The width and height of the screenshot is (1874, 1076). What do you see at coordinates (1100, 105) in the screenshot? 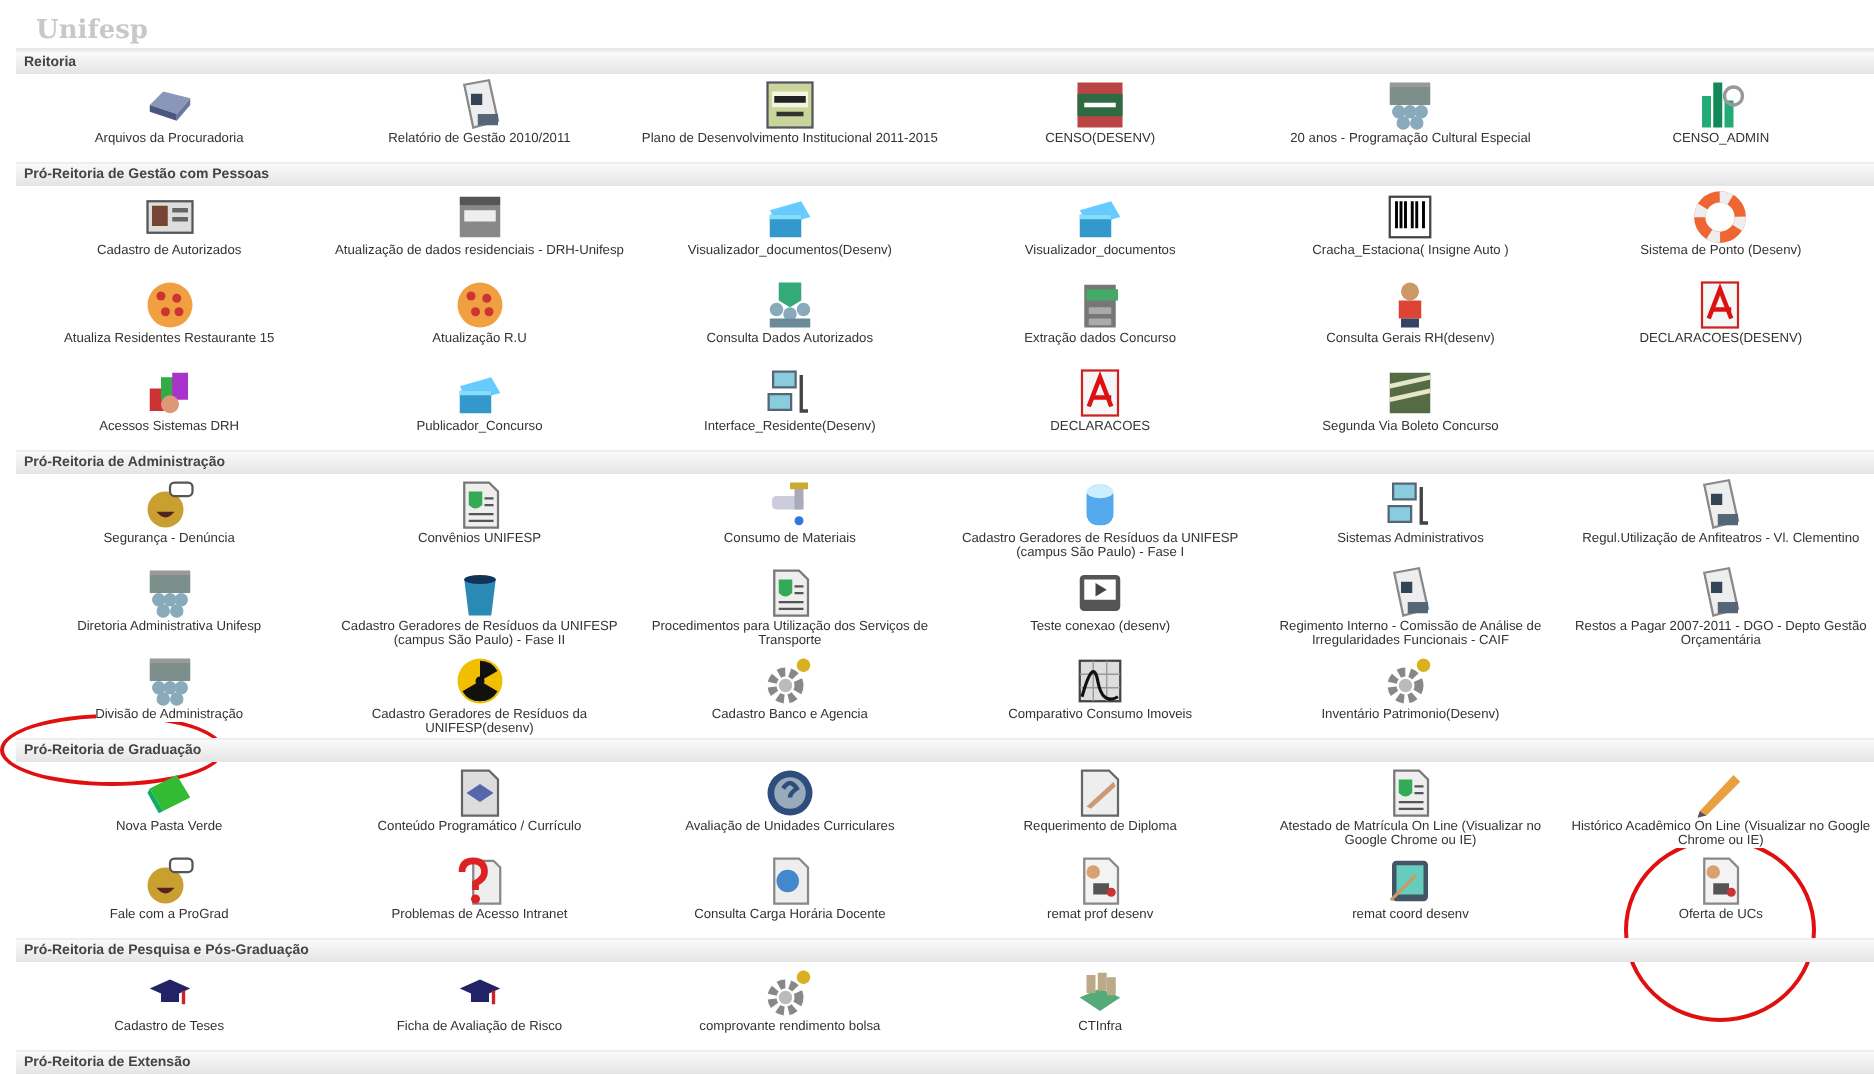
I see `censo-logo-icon` at bounding box center [1100, 105].